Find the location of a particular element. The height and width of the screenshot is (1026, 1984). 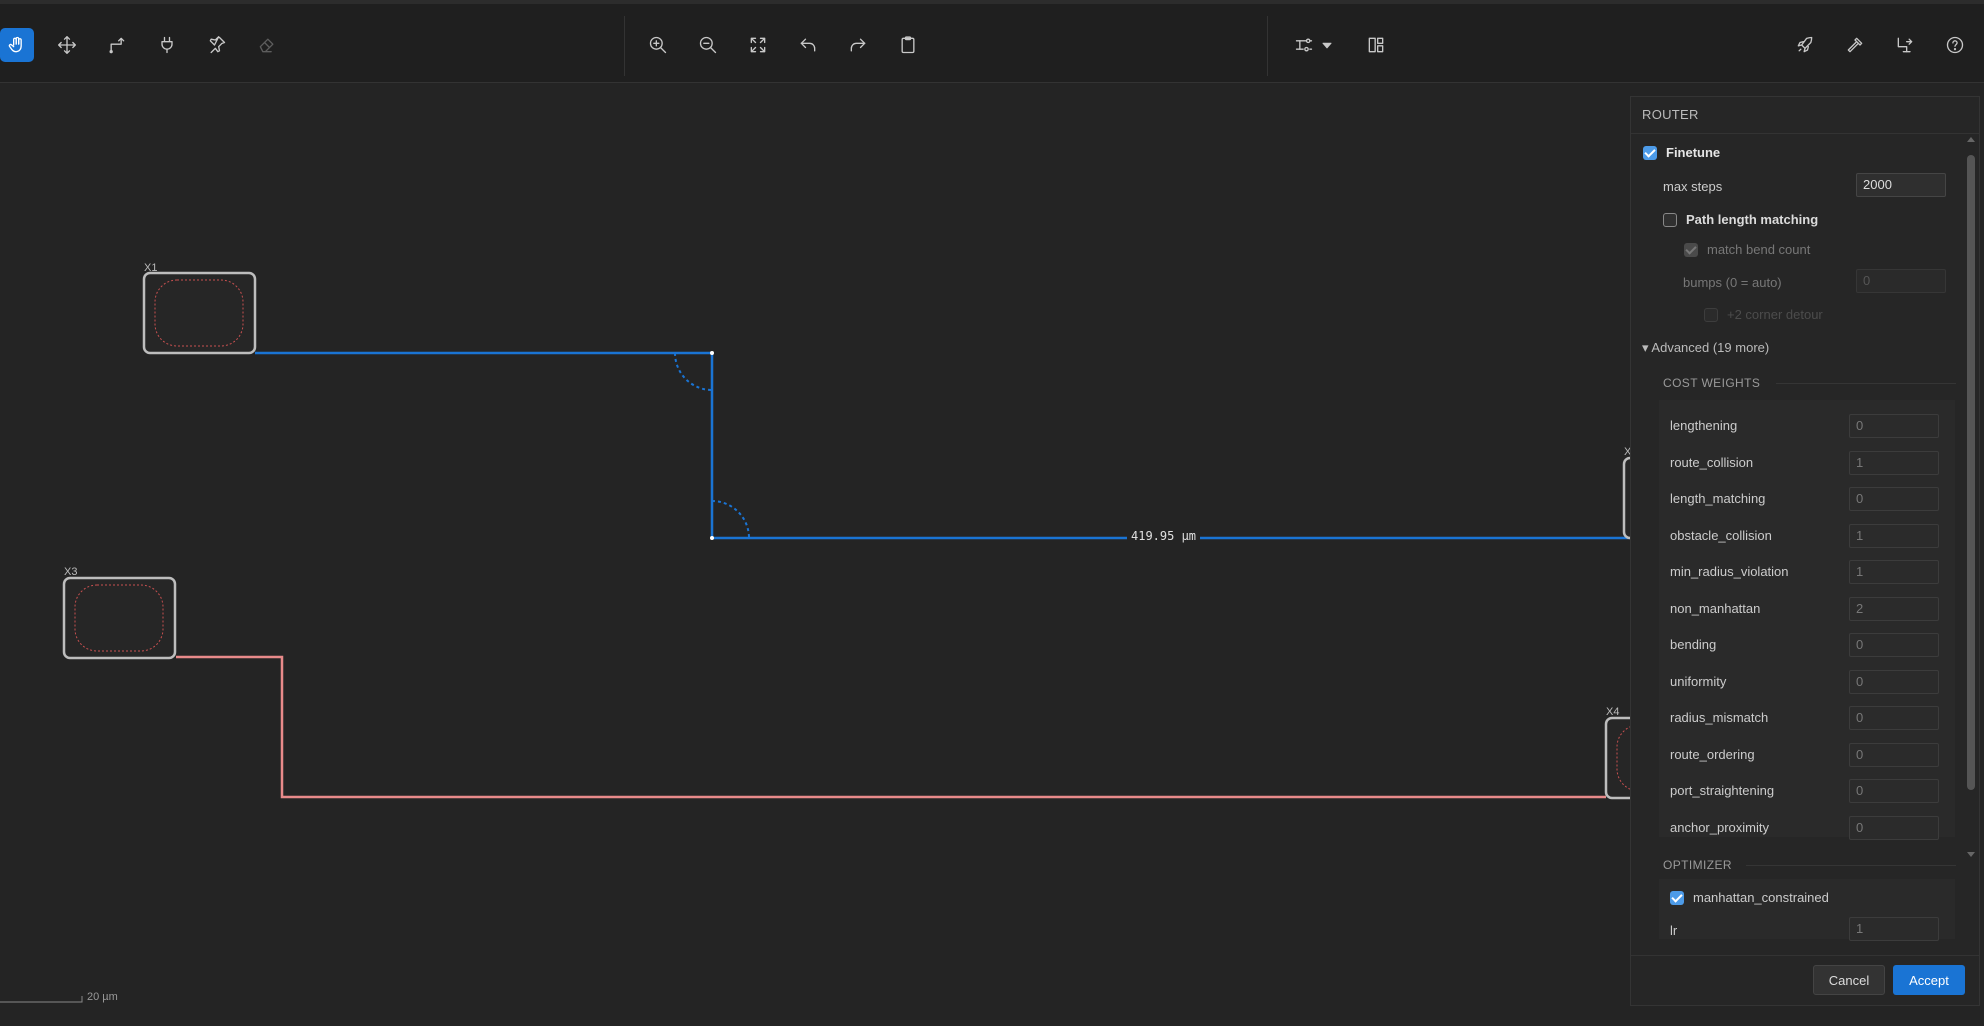

router-settings-button is located at coordinates (1304, 45).